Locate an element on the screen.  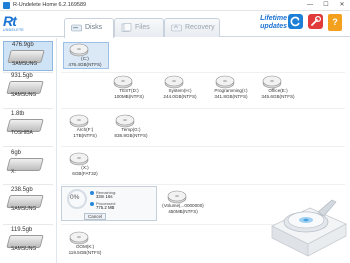
partition-item: Arch(F:) 1TB(NTFS) is located at coordinates (85, 128).